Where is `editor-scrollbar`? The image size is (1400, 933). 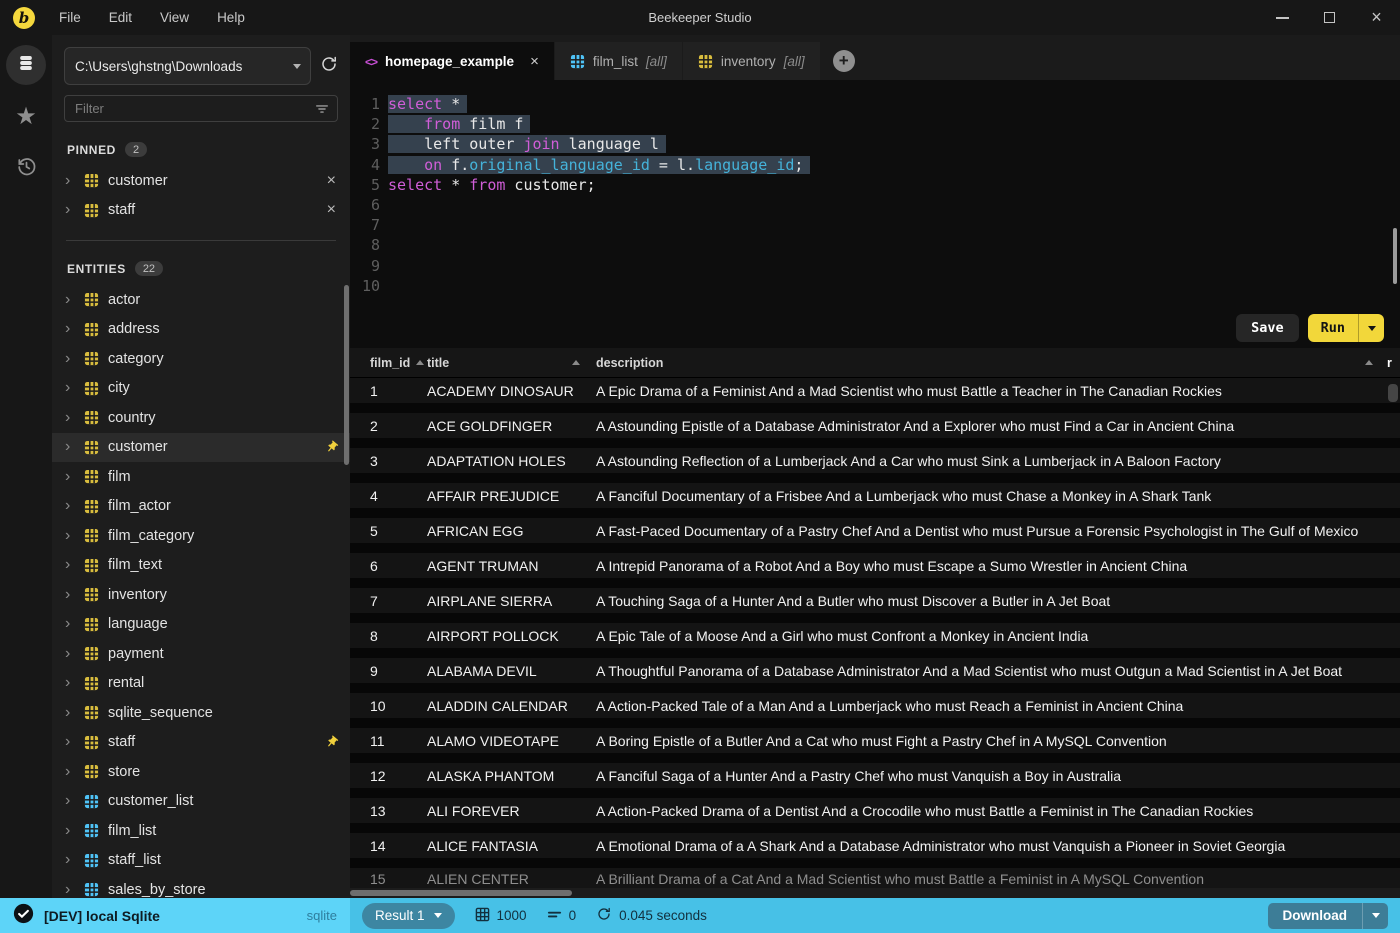 editor-scrollbar is located at coordinates (1395, 256).